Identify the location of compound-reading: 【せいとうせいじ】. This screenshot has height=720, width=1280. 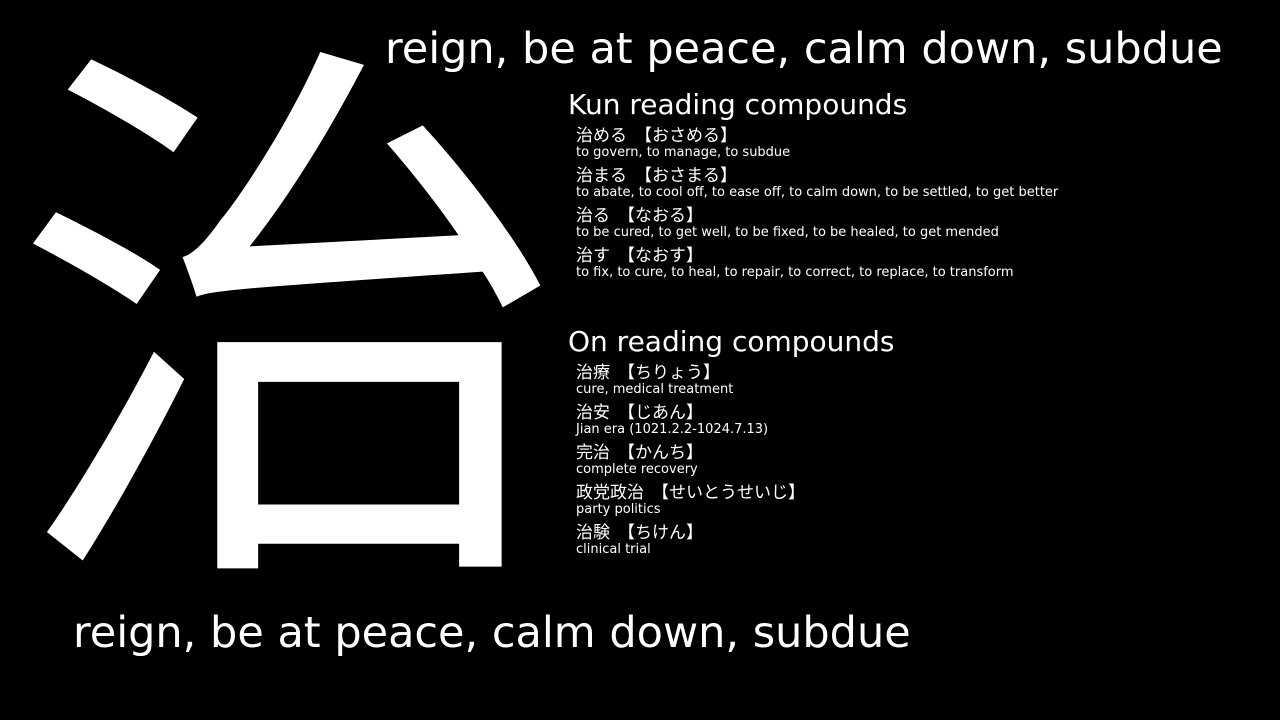
(728, 493).